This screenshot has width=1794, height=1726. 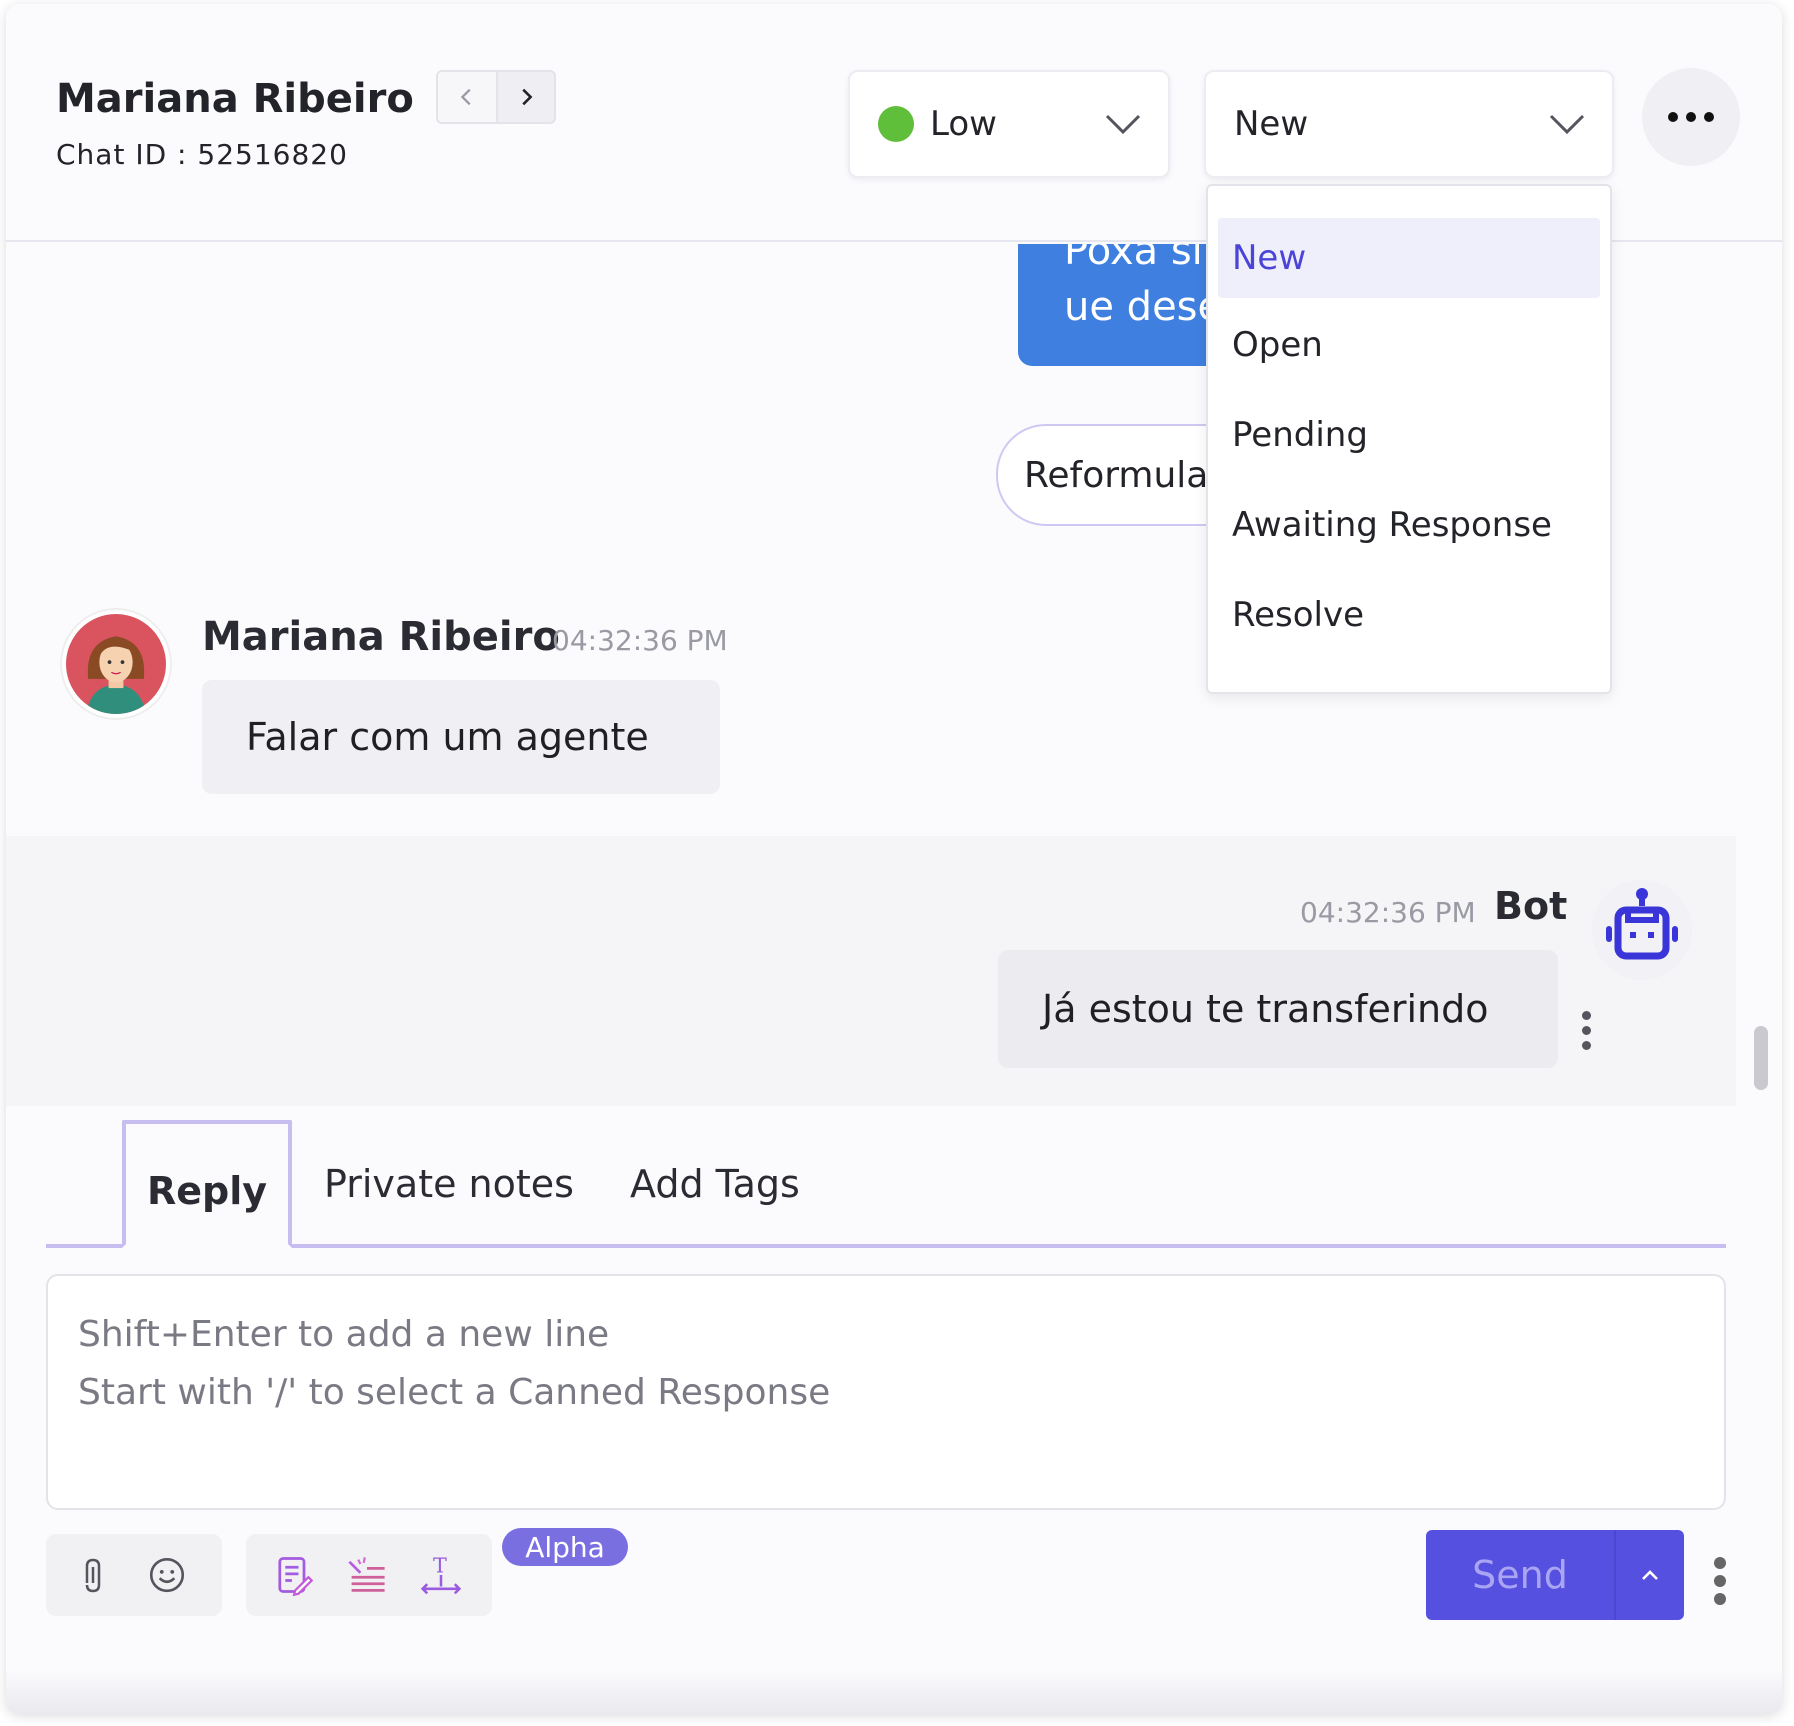 What do you see at coordinates (1143, 307) in the screenshot?
I see `agent-message-line: ue dese` at bounding box center [1143, 307].